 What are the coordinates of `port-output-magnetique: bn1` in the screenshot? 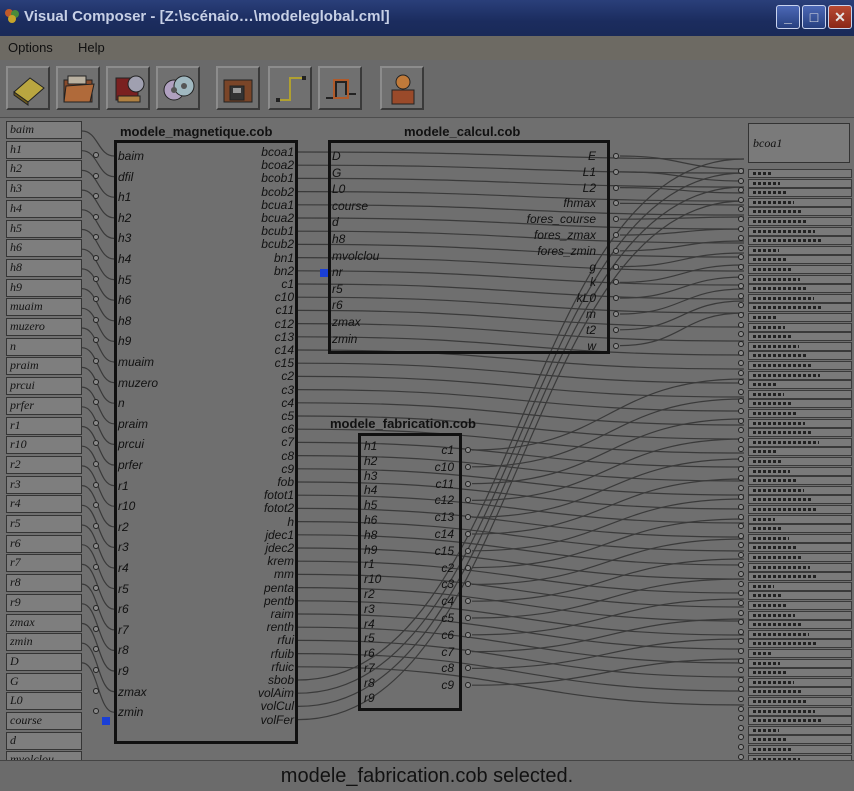 It's located at (284, 258).